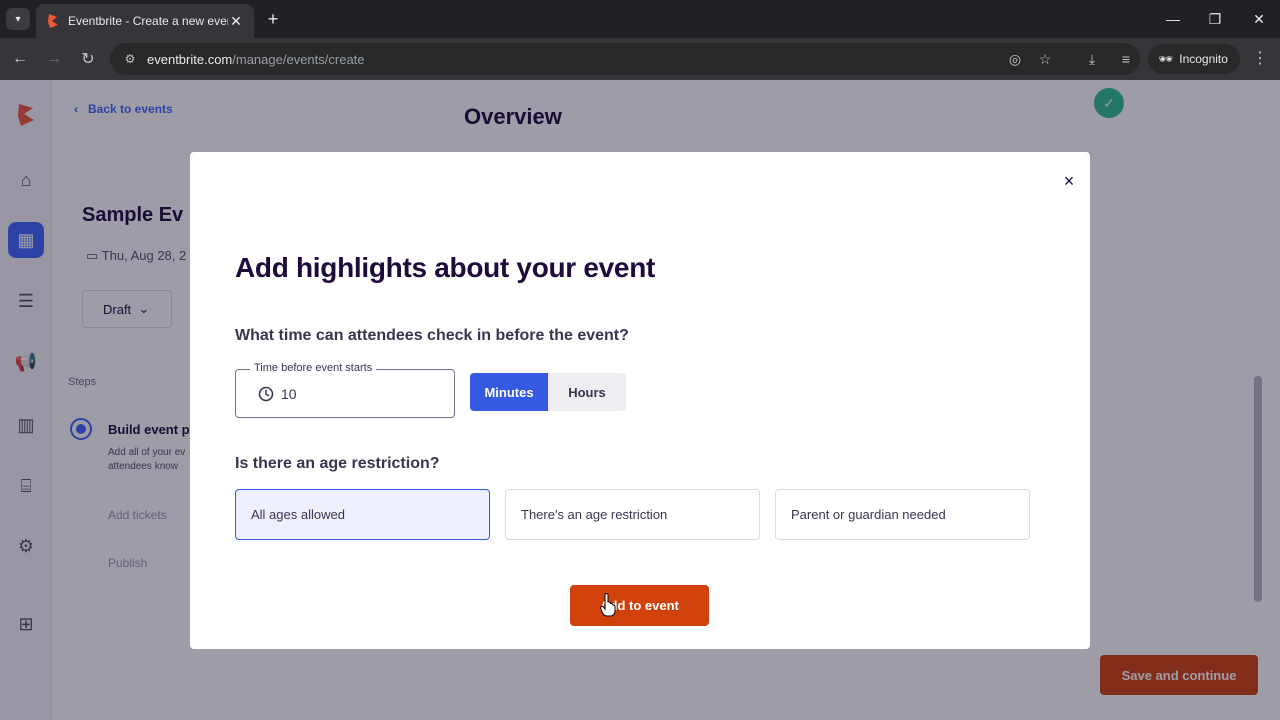 Image resolution: width=1280 pixels, height=720 pixels. I want to click on url-path: /manage/events/create, so click(298, 59).